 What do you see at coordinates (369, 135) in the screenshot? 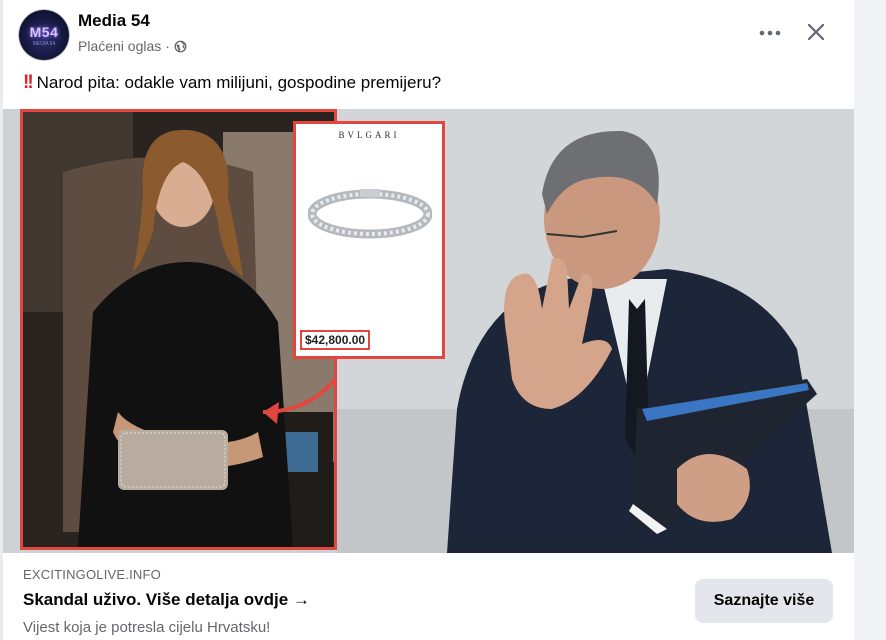
I see `product-brand: BVLGARI` at bounding box center [369, 135].